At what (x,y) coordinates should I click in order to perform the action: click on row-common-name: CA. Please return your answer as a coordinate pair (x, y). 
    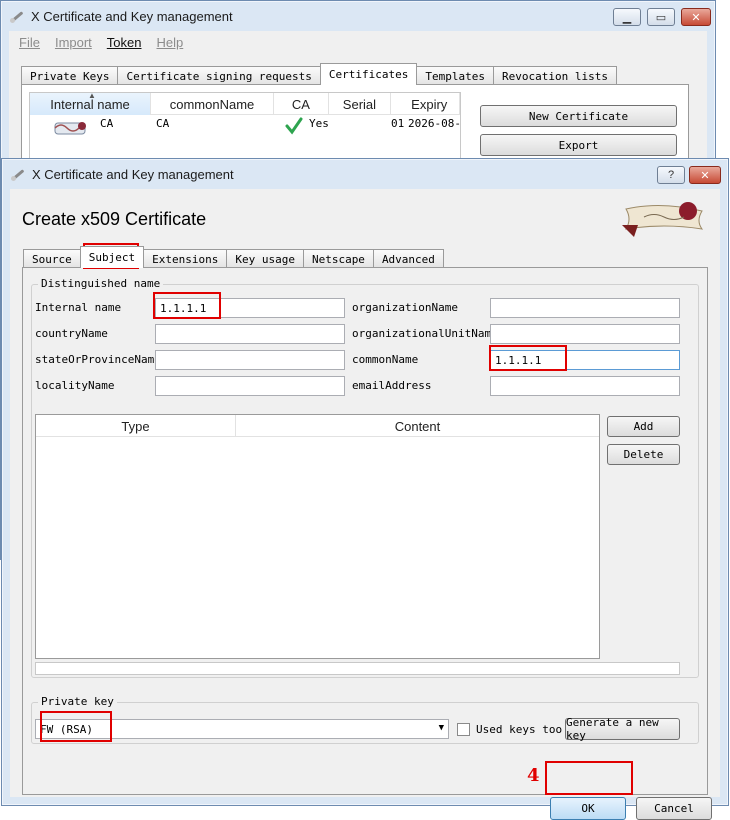
    Looking at the image, I should click on (163, 123).